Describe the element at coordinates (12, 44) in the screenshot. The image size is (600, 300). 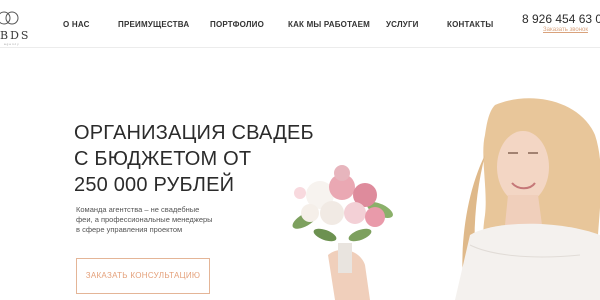
I see `logo-subtext: agency` at that location.